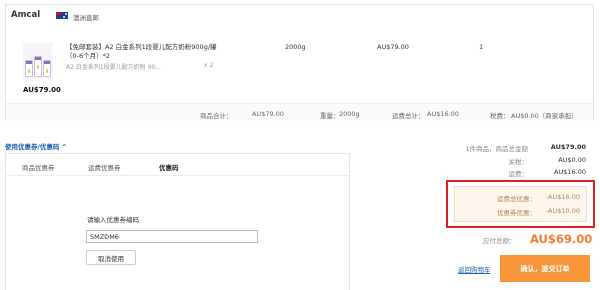  Describe the element at coordinates (393, 47) in the screenshot. I see `product-price: AU$79.00` at that location.